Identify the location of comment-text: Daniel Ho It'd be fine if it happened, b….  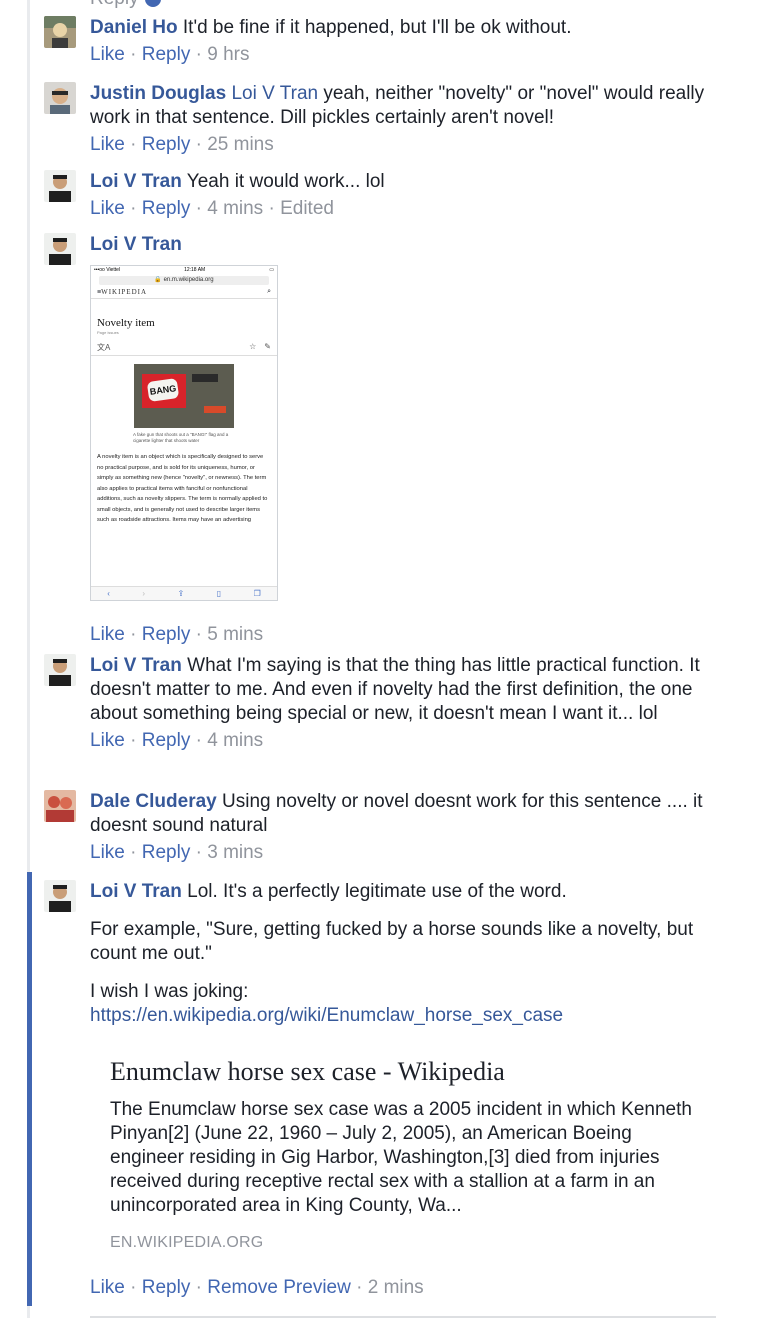
(331, 27).